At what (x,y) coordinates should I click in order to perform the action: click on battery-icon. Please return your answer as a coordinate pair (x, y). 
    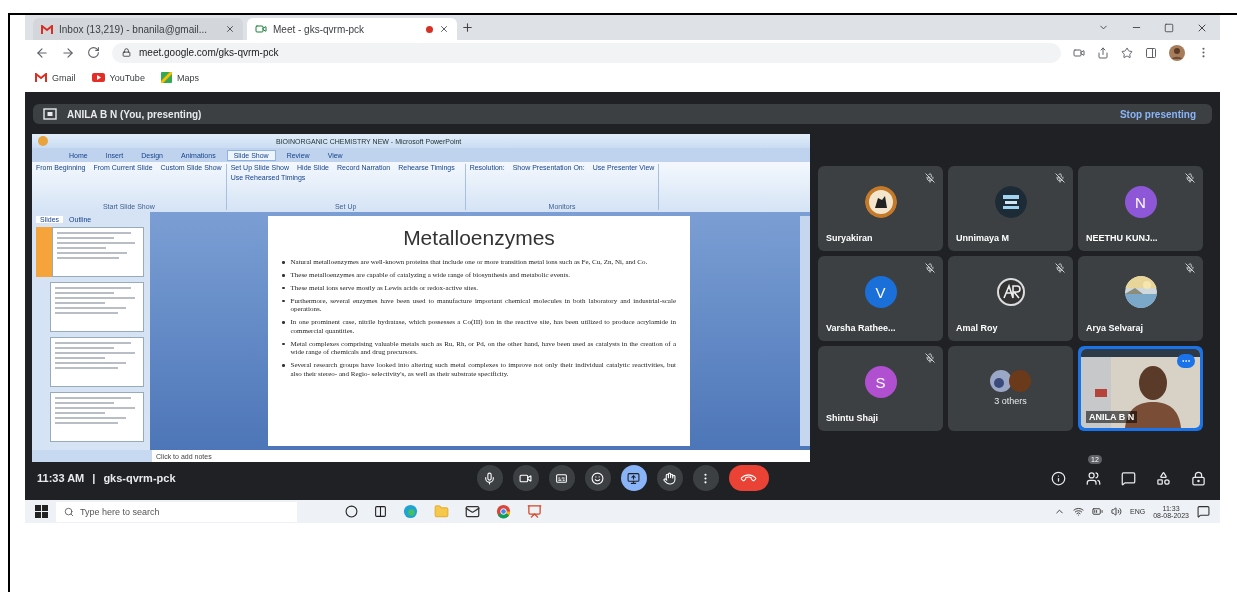
    Looking at the image, I should click on (1097, 511).